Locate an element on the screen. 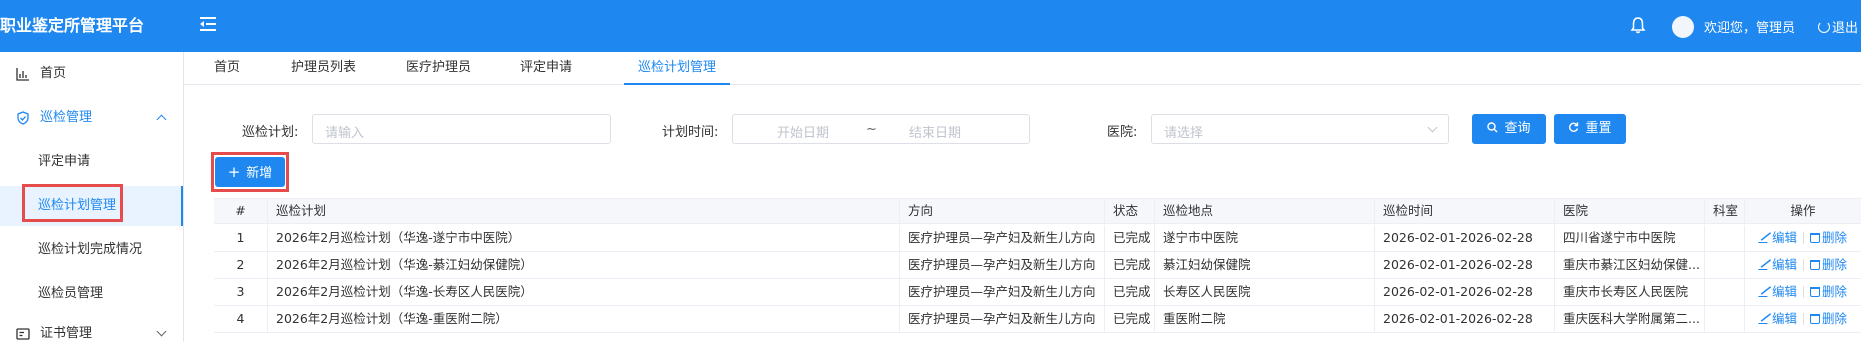 This screenshot has width=1861, height=342. reset-button: 重置 is located at coordinates (1590, 129).